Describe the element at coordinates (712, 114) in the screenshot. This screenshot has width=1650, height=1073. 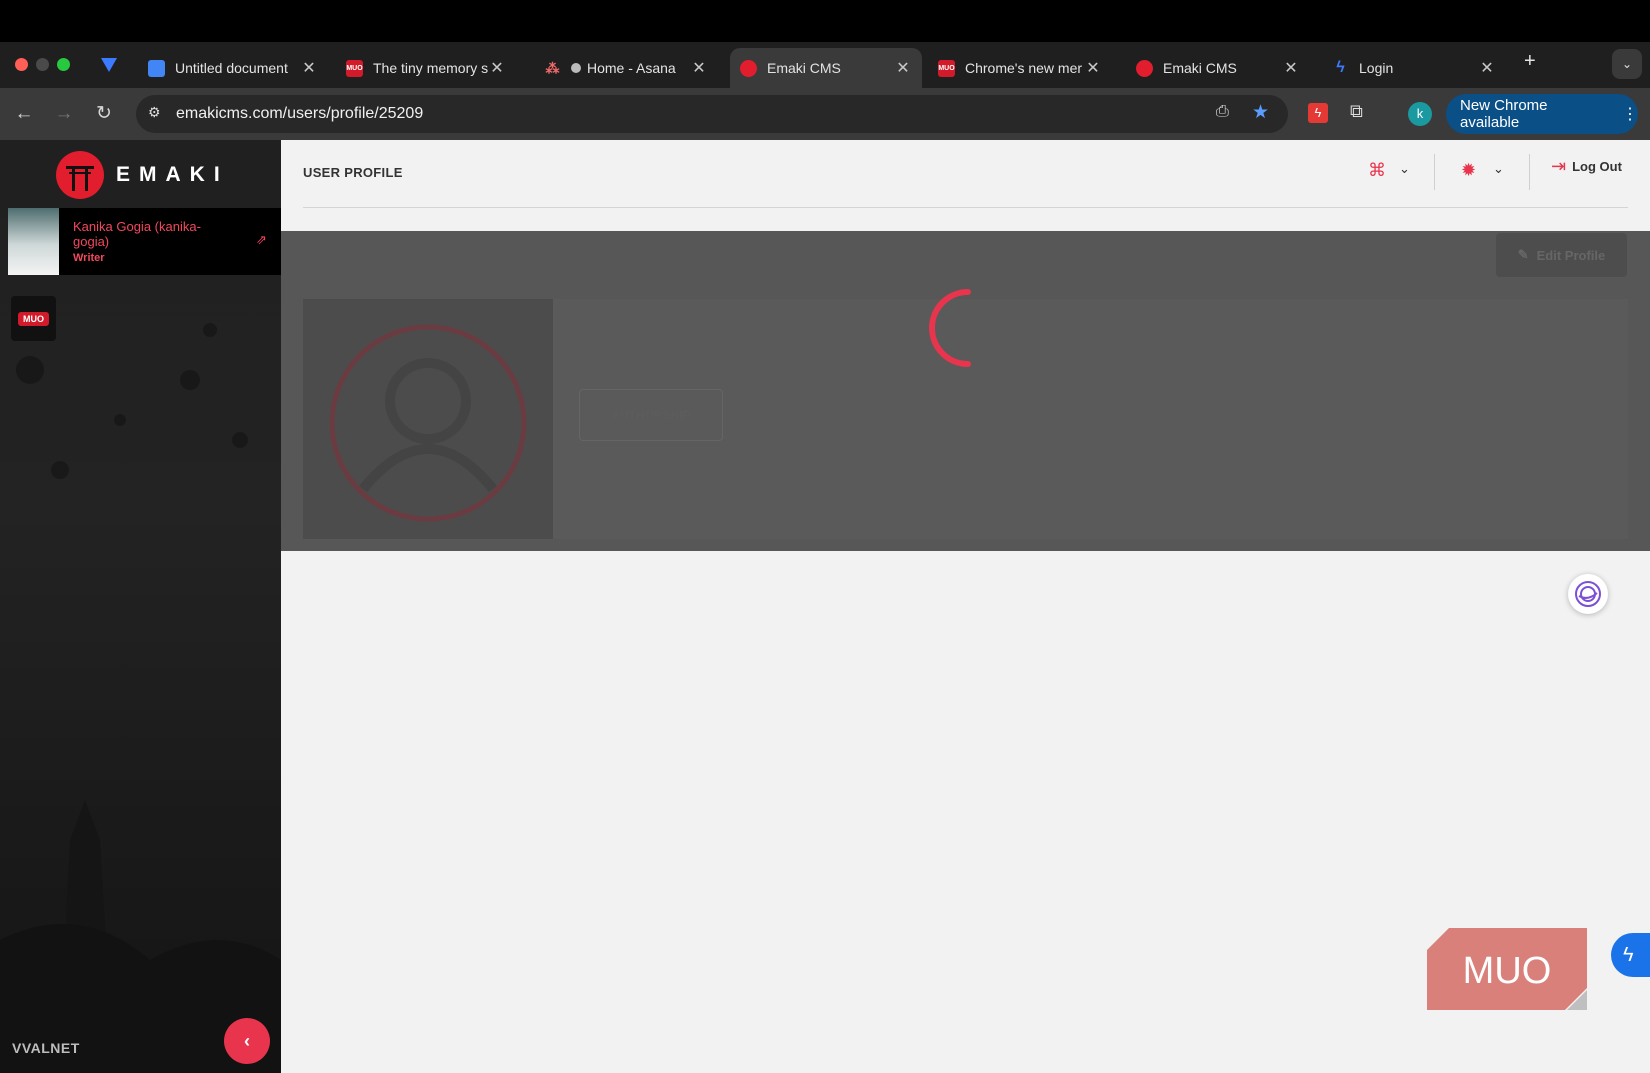
I see `address-bar: ⚙ emakicms.com/users/profile/25209 ⎙ ★` at that location.